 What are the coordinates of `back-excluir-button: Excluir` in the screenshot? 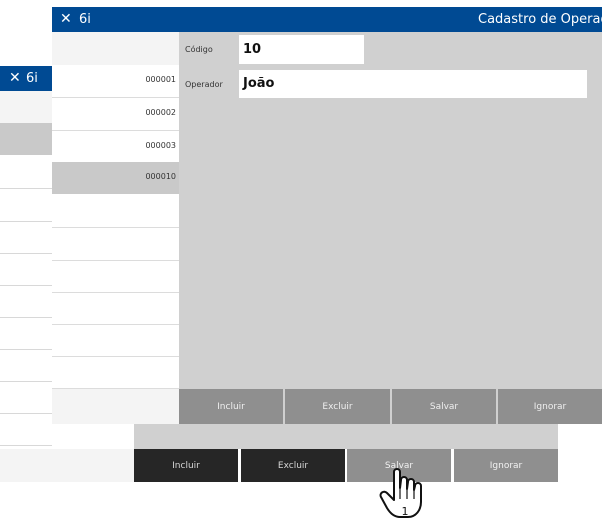 It's located at (293, 465).